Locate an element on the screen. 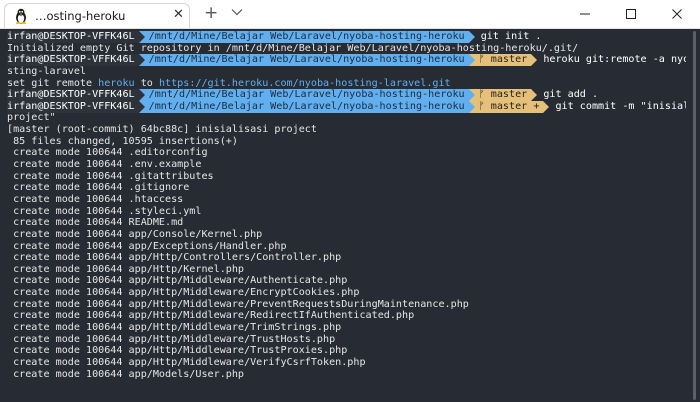  minimize-button is located at coordinates (585, 14).